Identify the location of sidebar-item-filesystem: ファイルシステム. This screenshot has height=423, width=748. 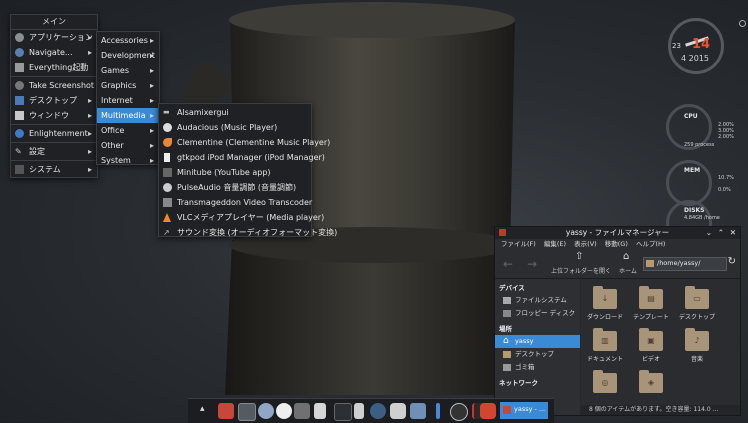
(537, 300).